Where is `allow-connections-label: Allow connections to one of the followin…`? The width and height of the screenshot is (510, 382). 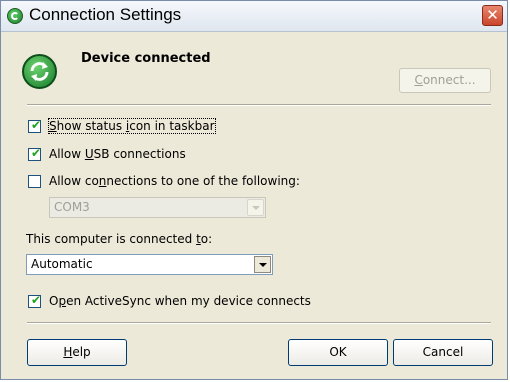 allow-connections-label: Allow connections to one of the followin… is located at coordinates (174, 181).